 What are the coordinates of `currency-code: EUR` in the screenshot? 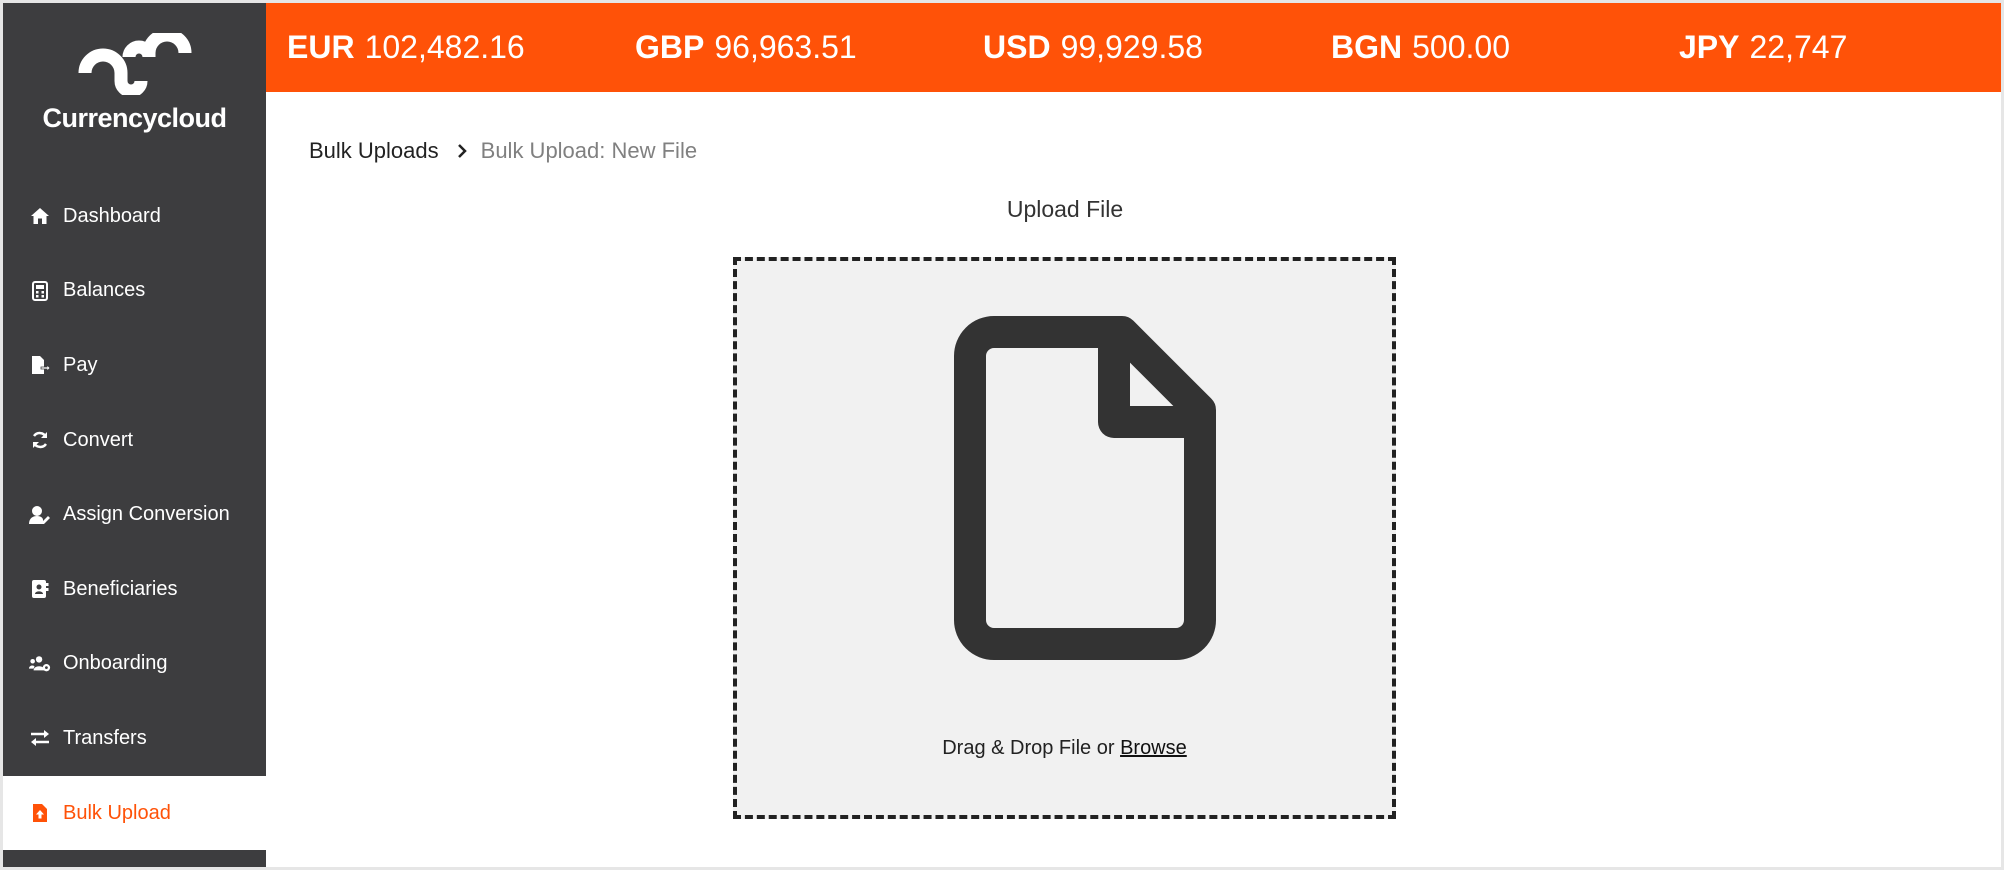 It's located at (321, 47).